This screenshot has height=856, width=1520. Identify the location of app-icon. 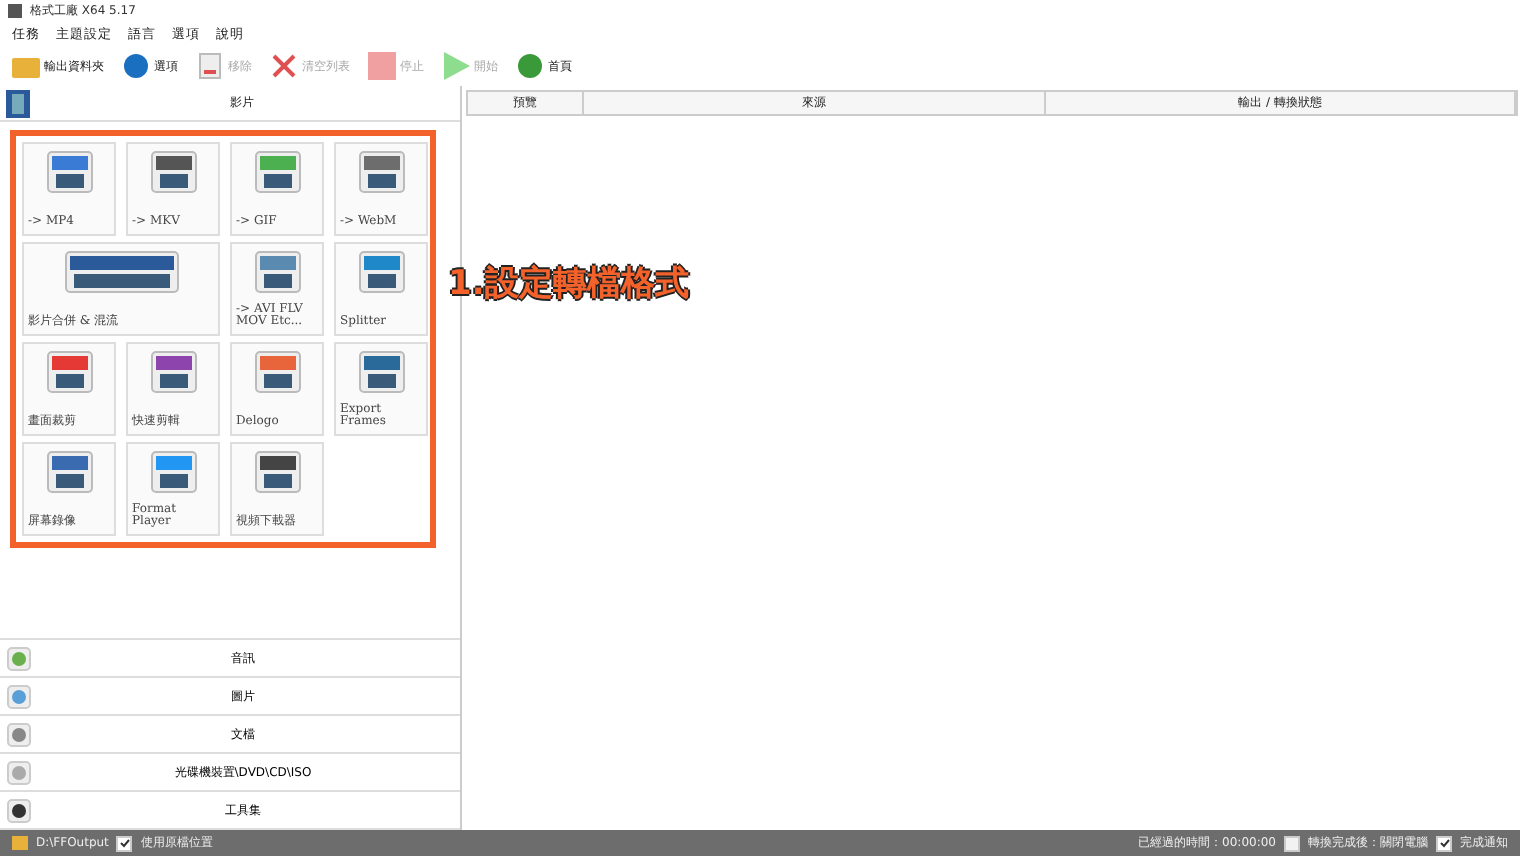
(15, 11).